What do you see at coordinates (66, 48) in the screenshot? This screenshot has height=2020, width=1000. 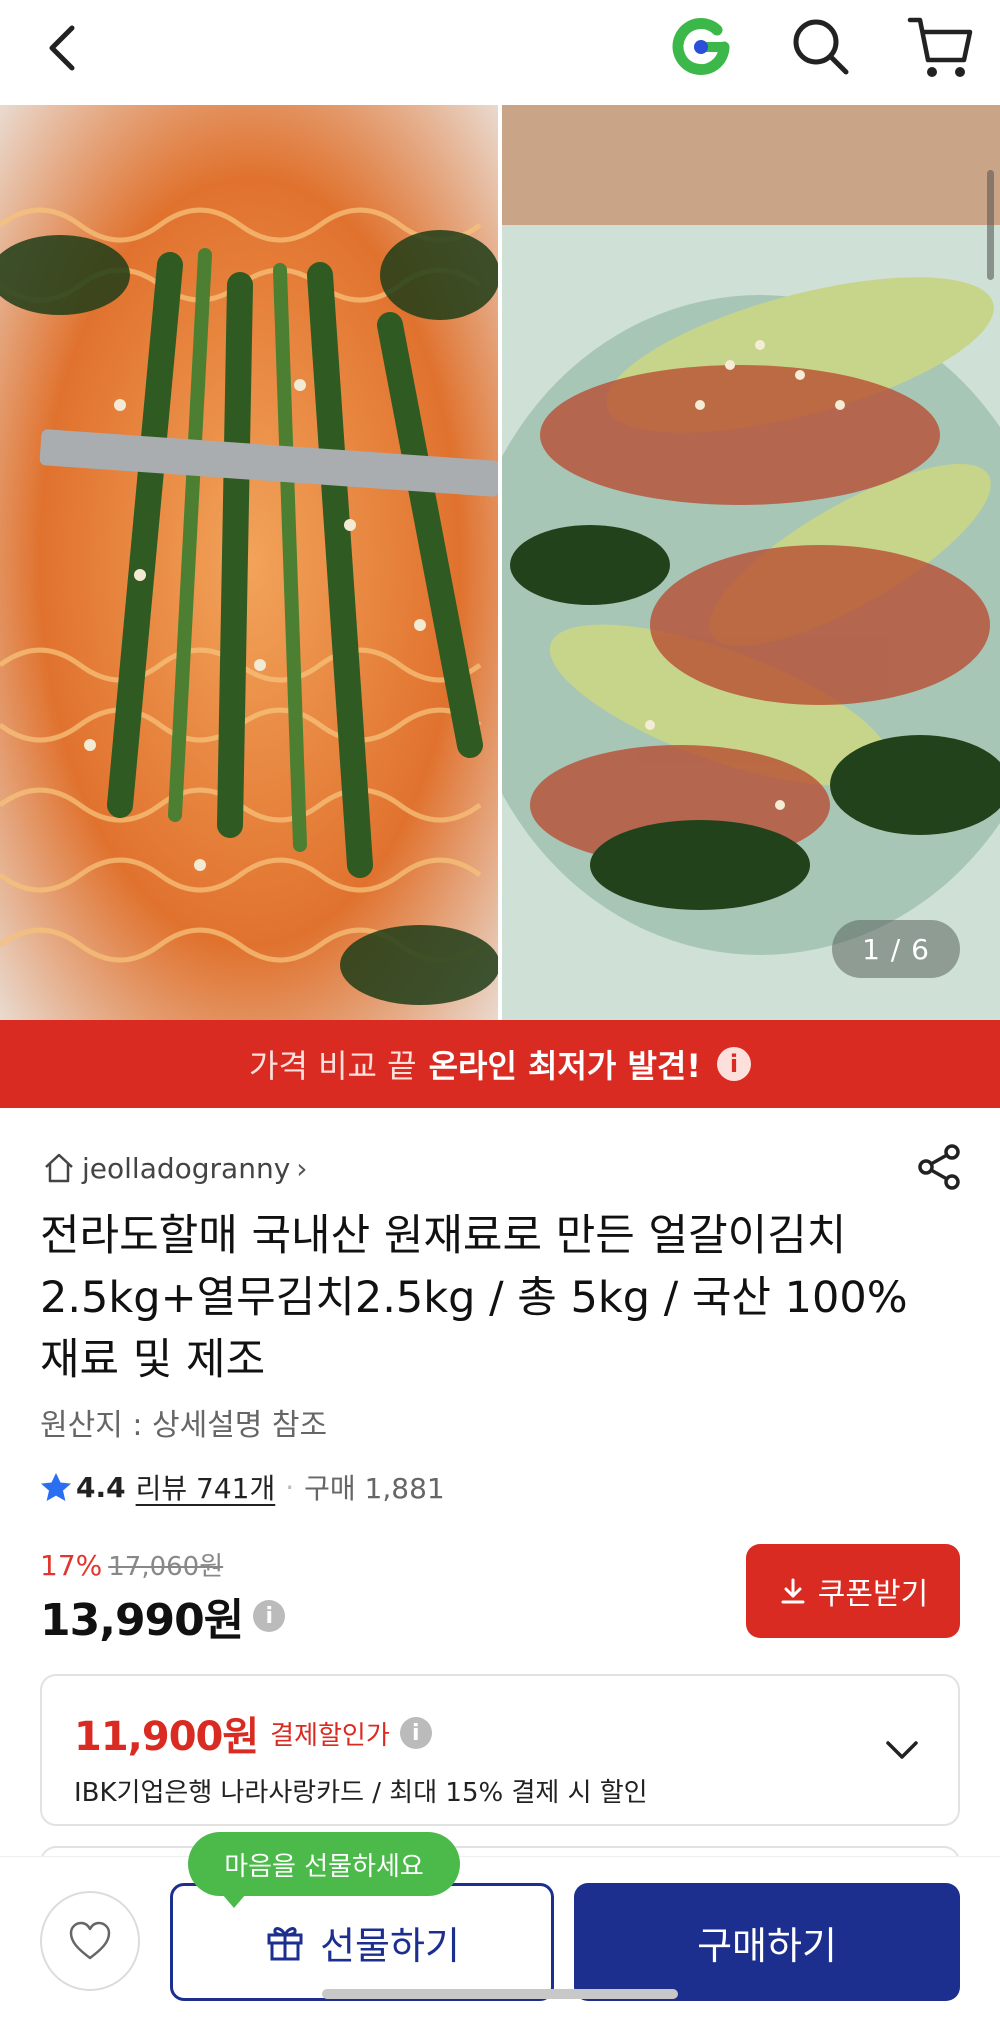 I see `back-icon` at bounding box center [66, 48].